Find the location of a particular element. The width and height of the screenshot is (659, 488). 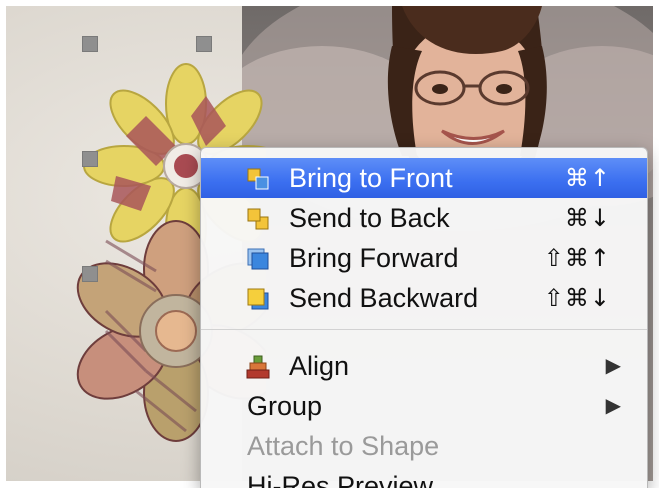

send-to-back-icon is located at coordinates (258, 219).